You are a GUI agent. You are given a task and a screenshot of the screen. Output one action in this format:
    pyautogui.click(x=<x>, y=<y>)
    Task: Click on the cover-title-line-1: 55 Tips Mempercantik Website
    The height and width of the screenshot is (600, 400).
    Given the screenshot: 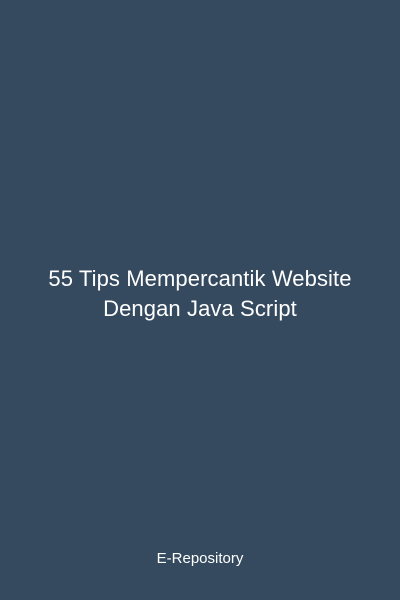 What is the action you would take?
    pyautogui.click(x=200, y=278)
    